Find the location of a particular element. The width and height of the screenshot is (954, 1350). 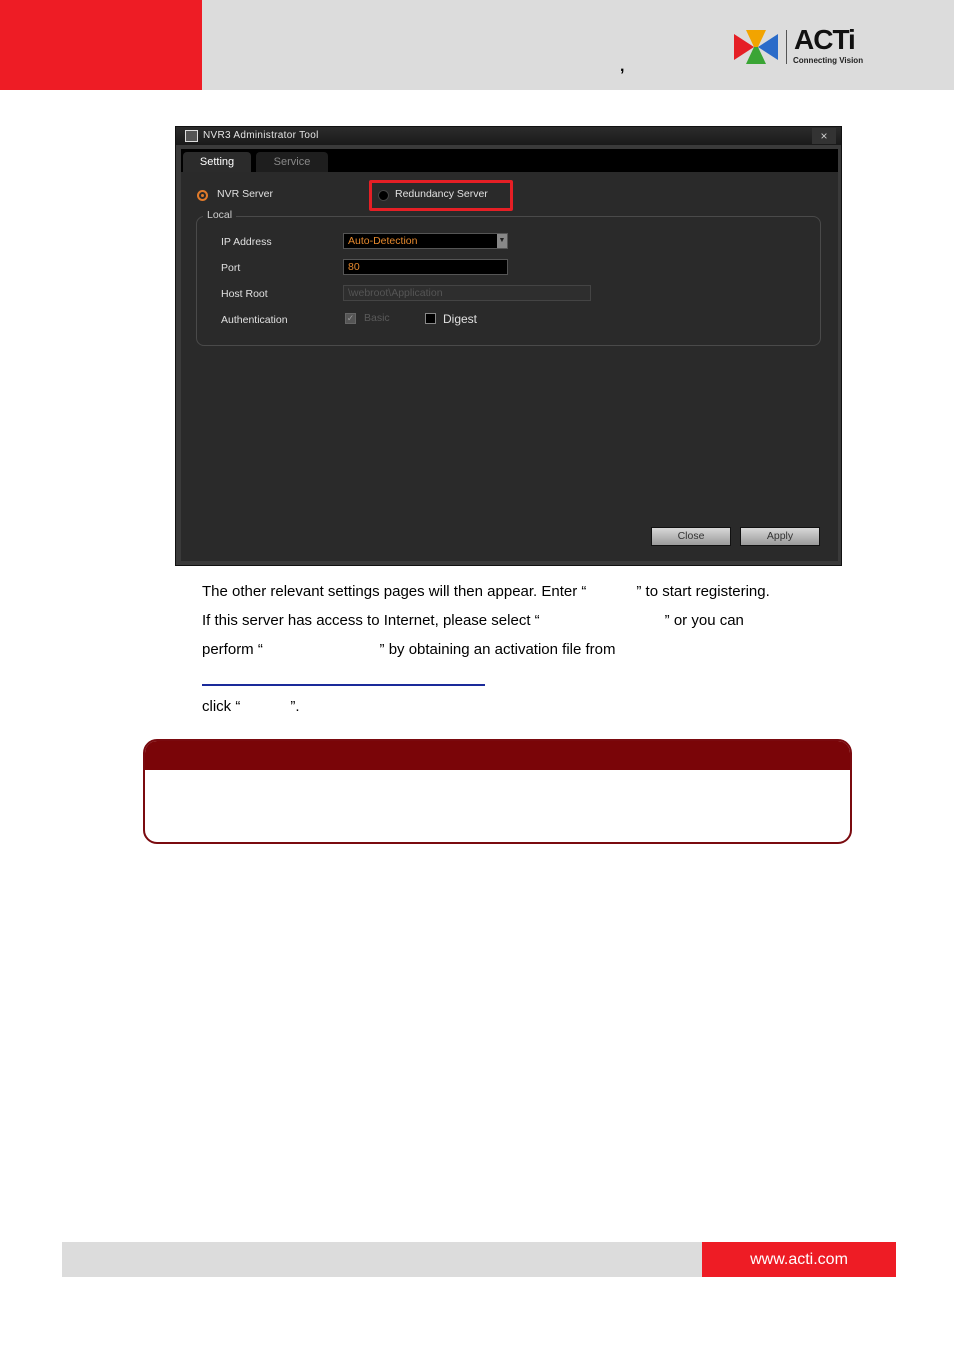

tab-strip: Setting Service is located at coordinates (509, 160).